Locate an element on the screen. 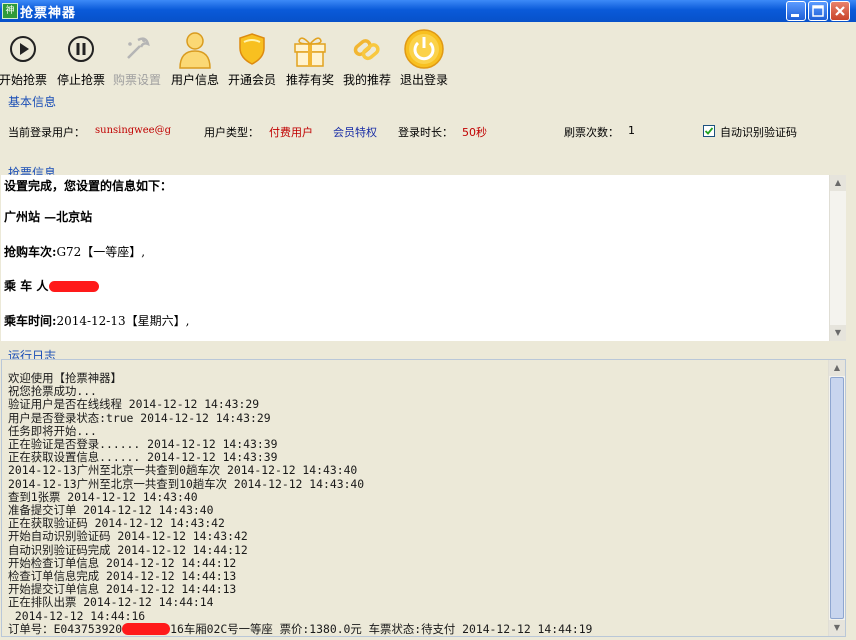 This screenshot has width=856, height=640. start-grab-button: 开始抢票 is located at coordinates (26, 55).